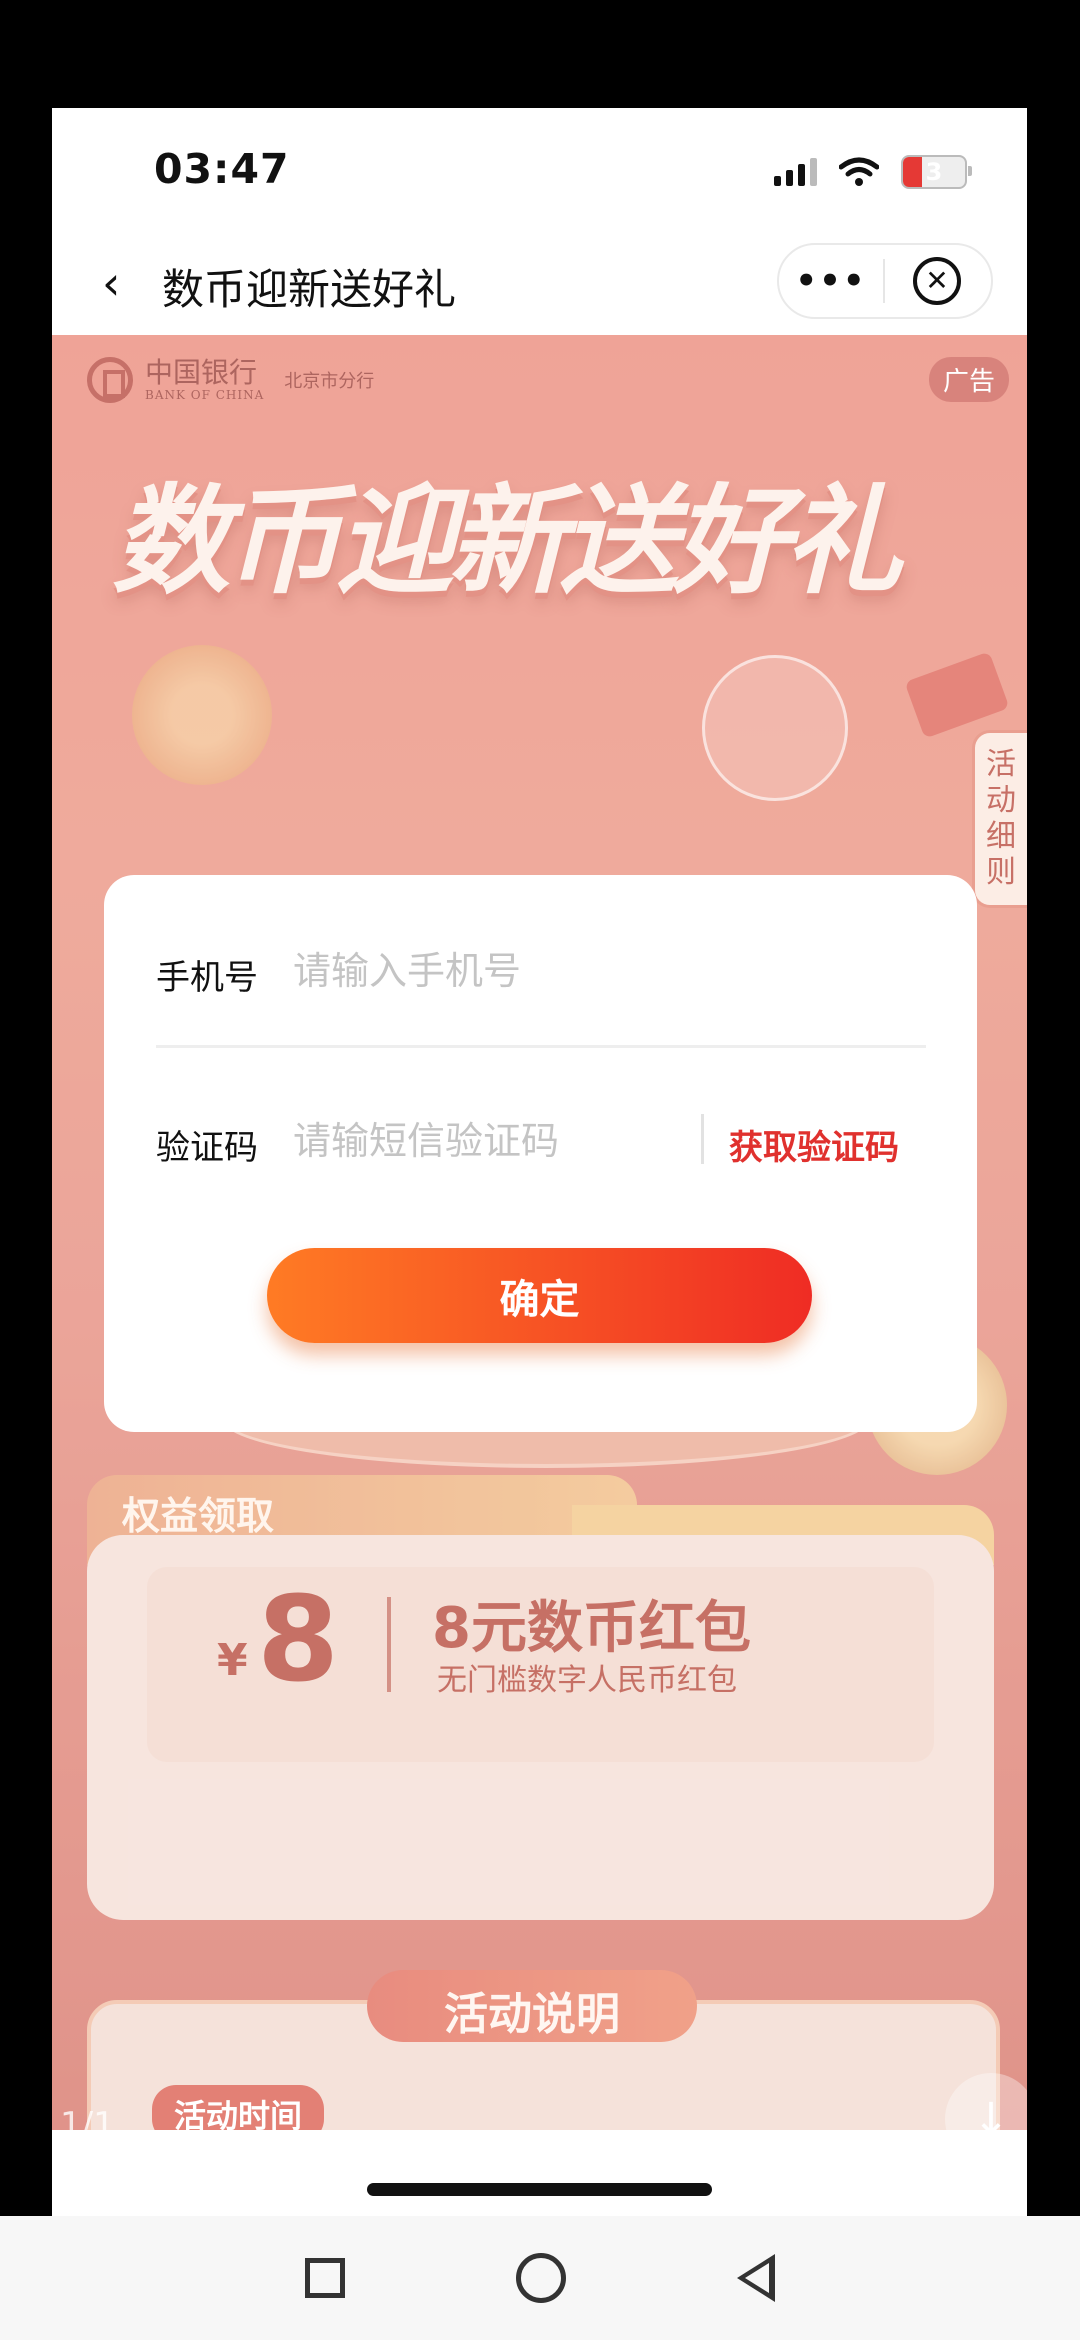 Image resolution: width=1080 pixels, height=2340 pixels. I want to click on back-triangle-icon, so click(755, 2278).